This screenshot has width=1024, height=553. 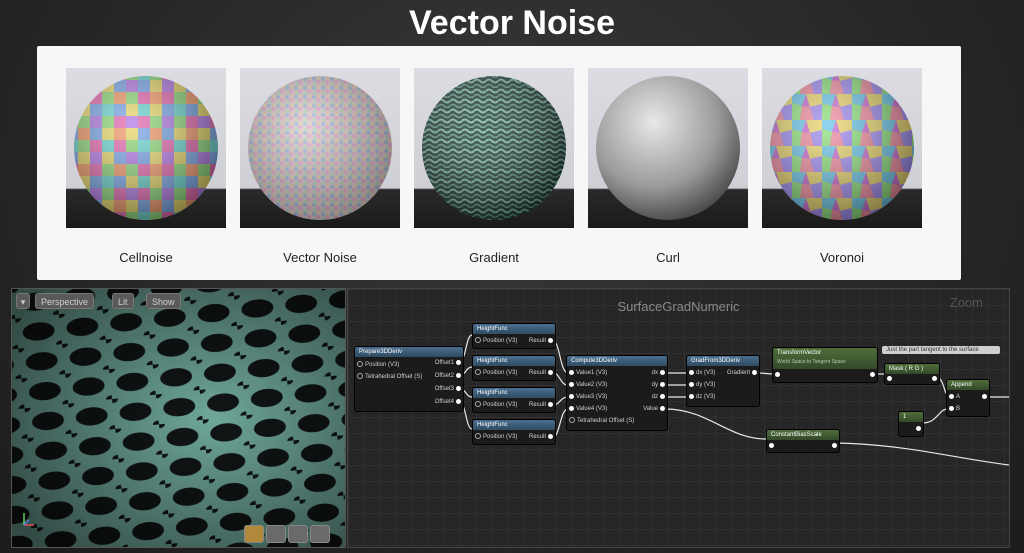 What do you see at coordinates (650, 409) in the screenshot?
I see `pin-label: Value` at bounding box center [650, 409].